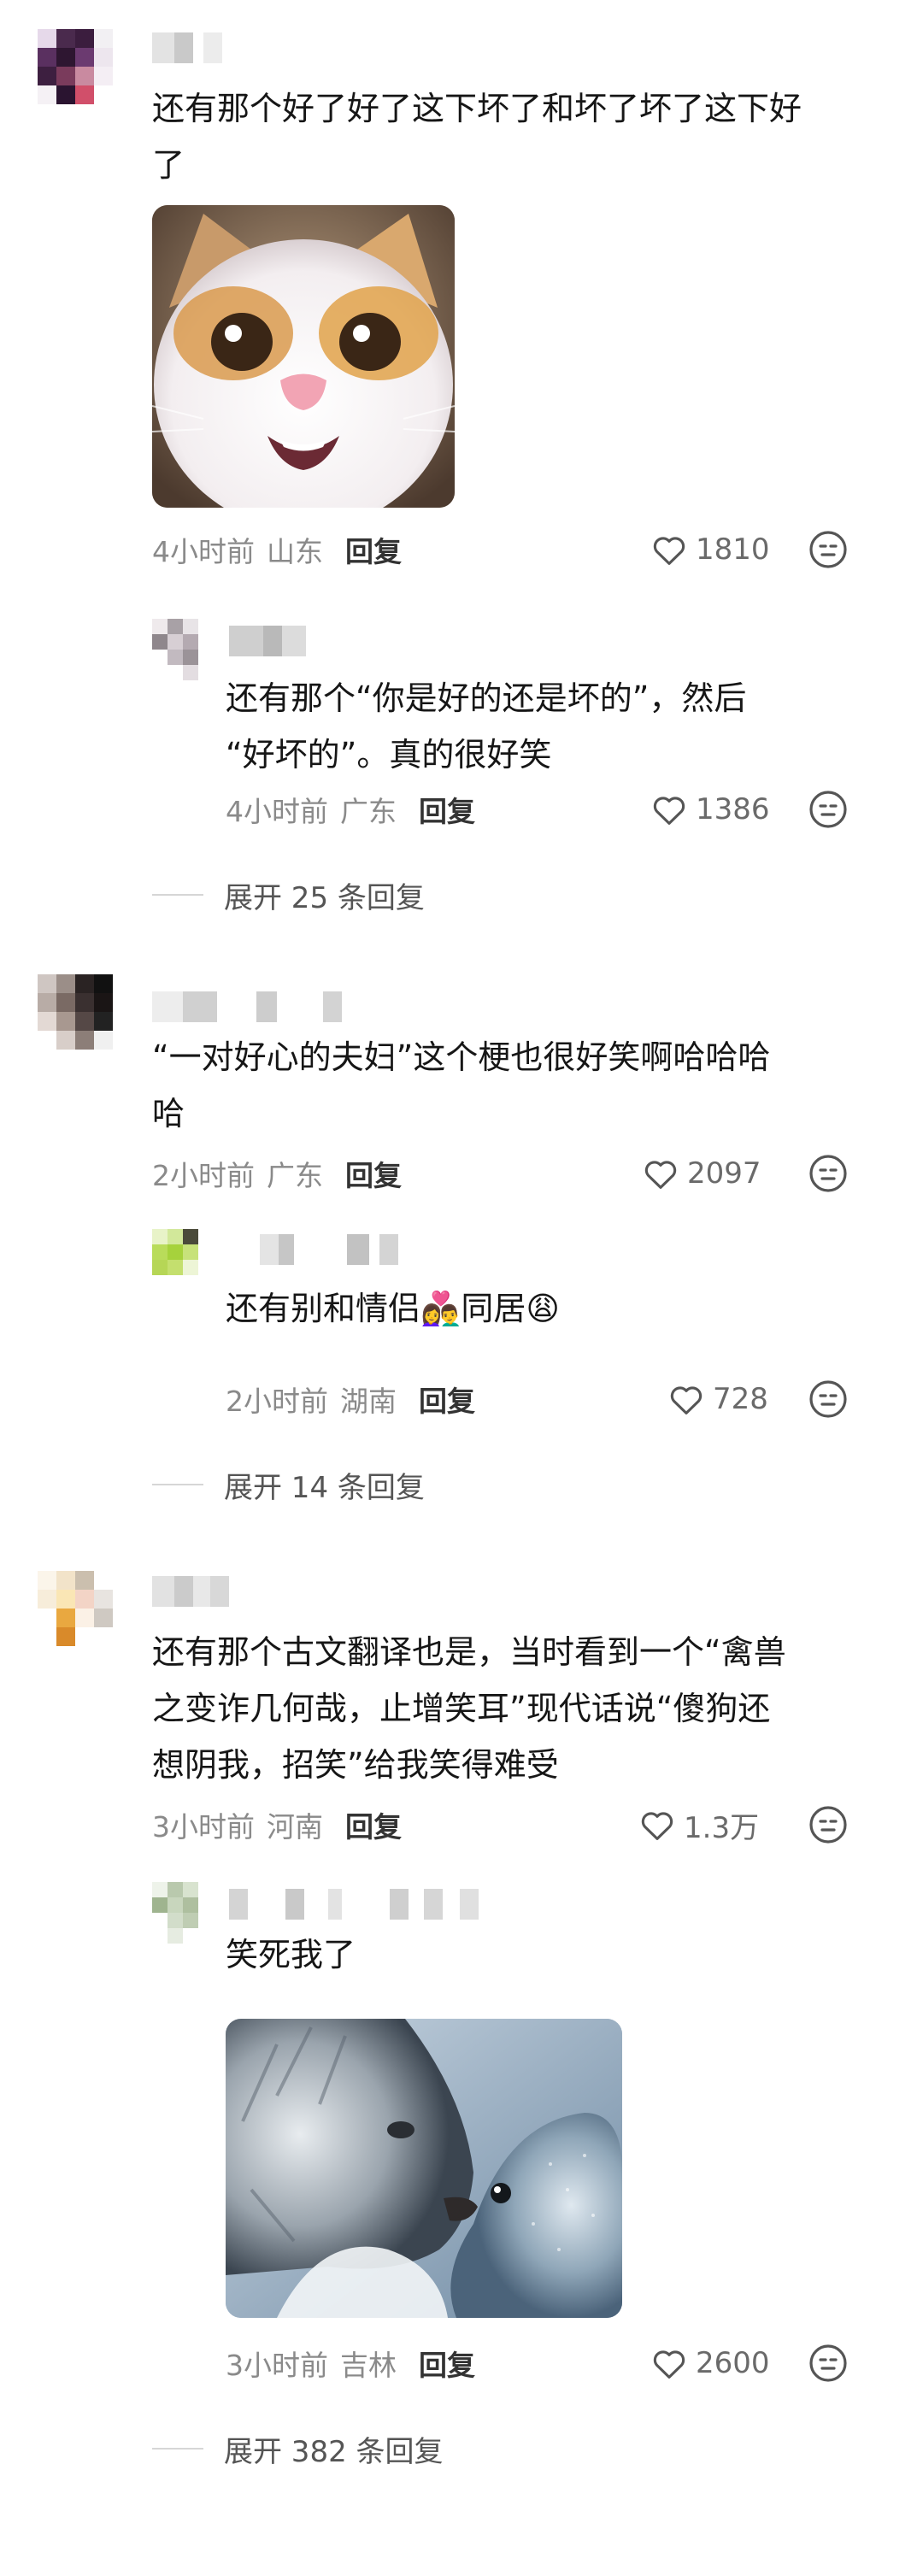 This screenshot has height=2576, width=923. Describe the element at coordinates (277, 1401) in the screenshot. I see `reply-time: 2小时前` at that location.